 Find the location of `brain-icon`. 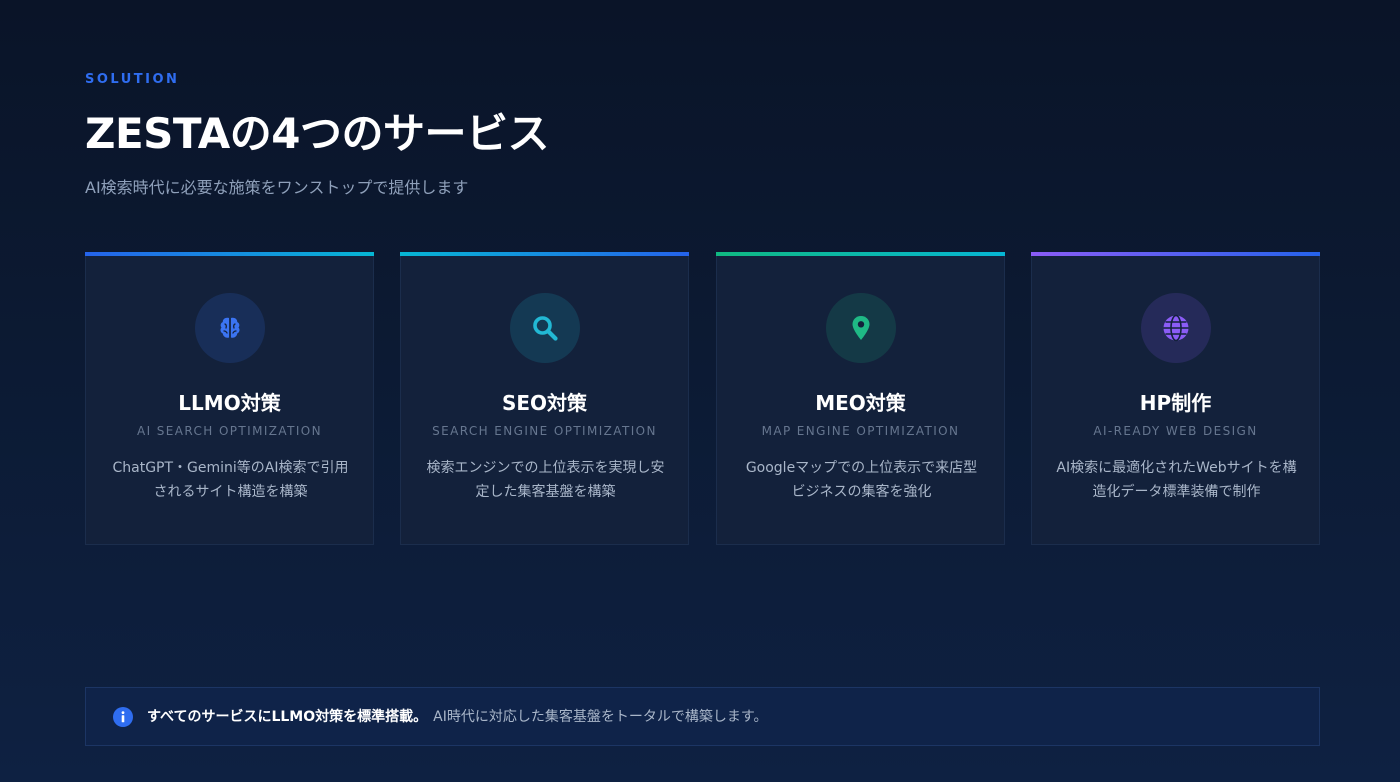

brain-icon is located at coordinates (229, 327).